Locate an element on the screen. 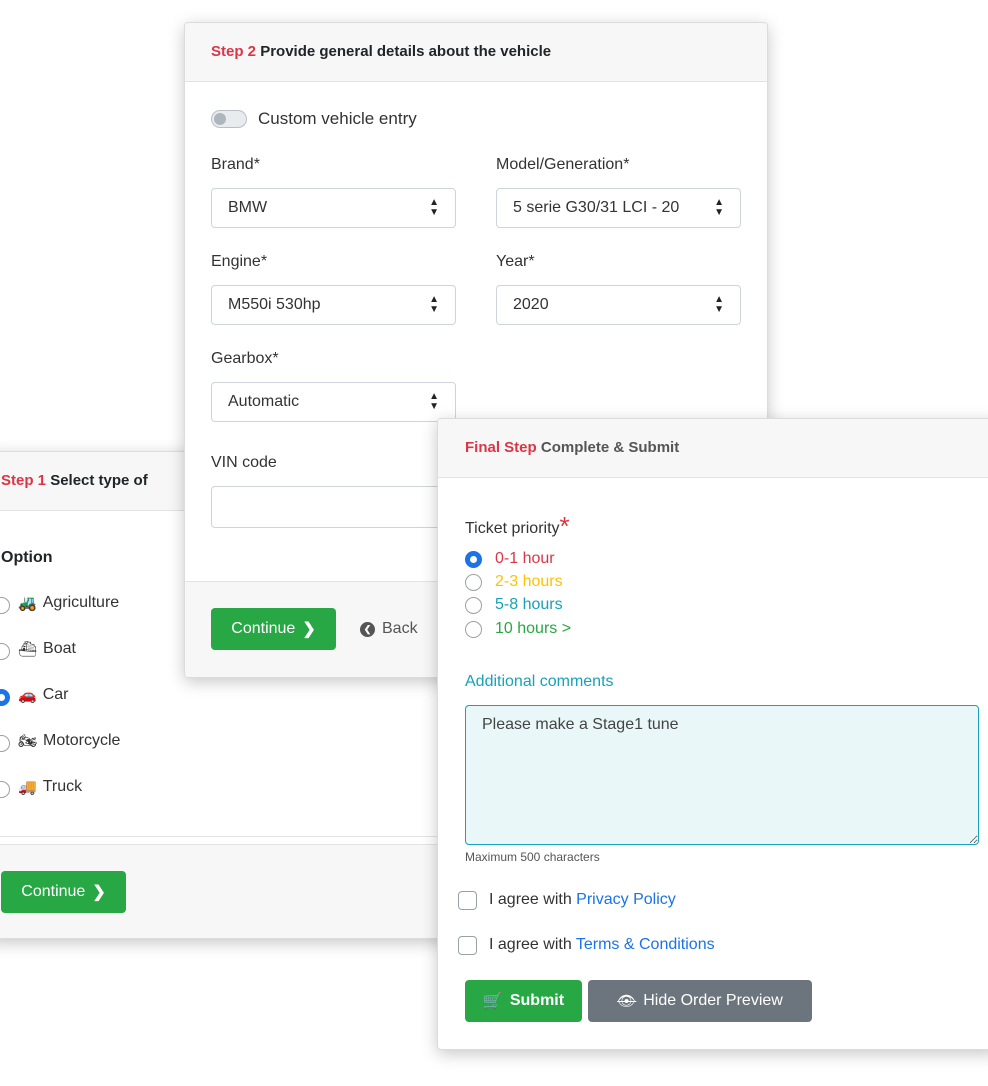  radio-motorcycle is located at coordinates (5, 743).